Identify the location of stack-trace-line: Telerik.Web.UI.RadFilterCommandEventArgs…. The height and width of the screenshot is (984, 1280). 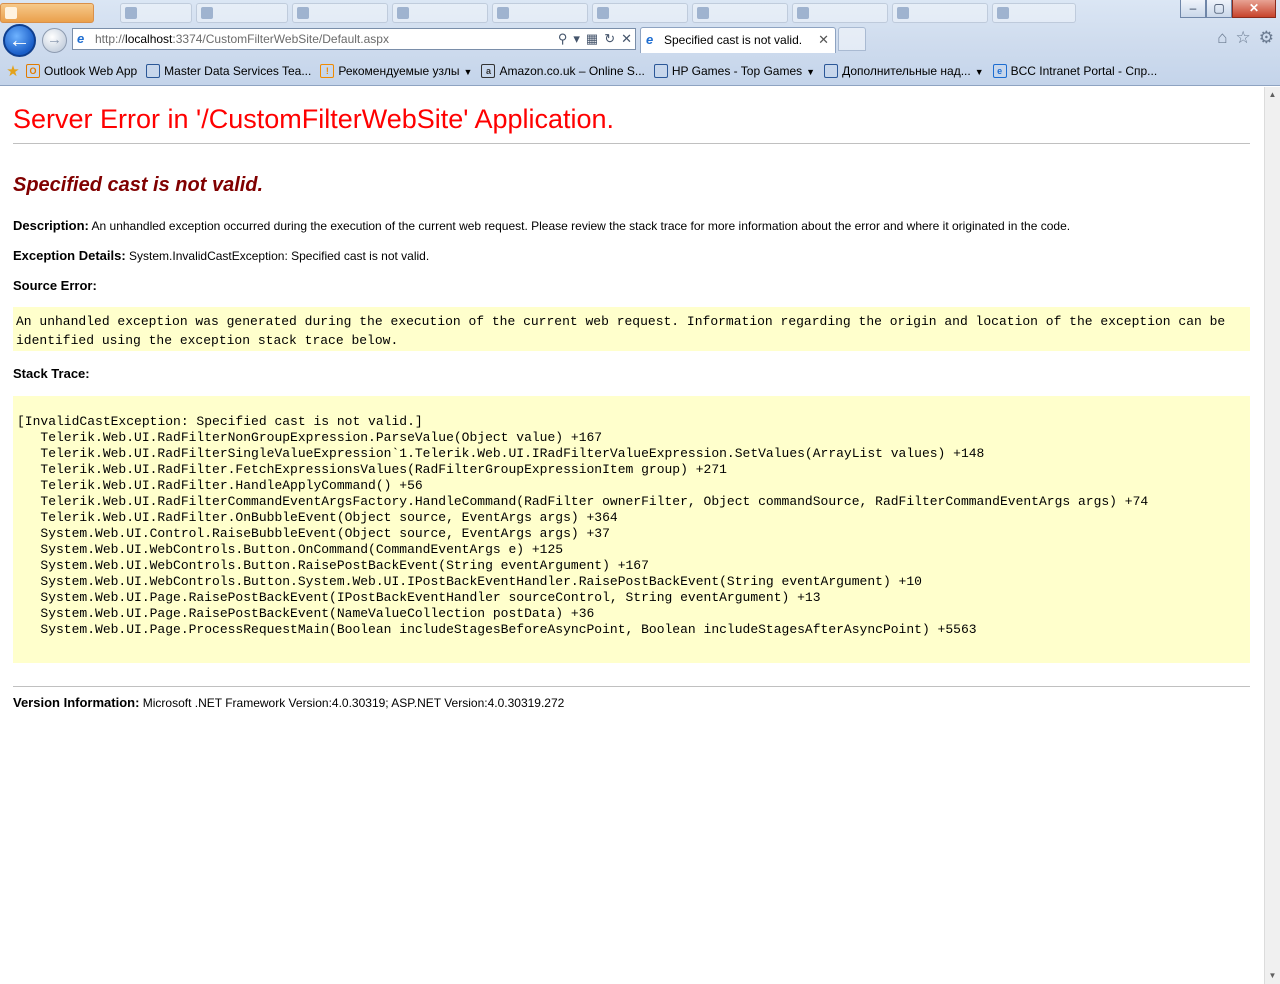
(583, 501).